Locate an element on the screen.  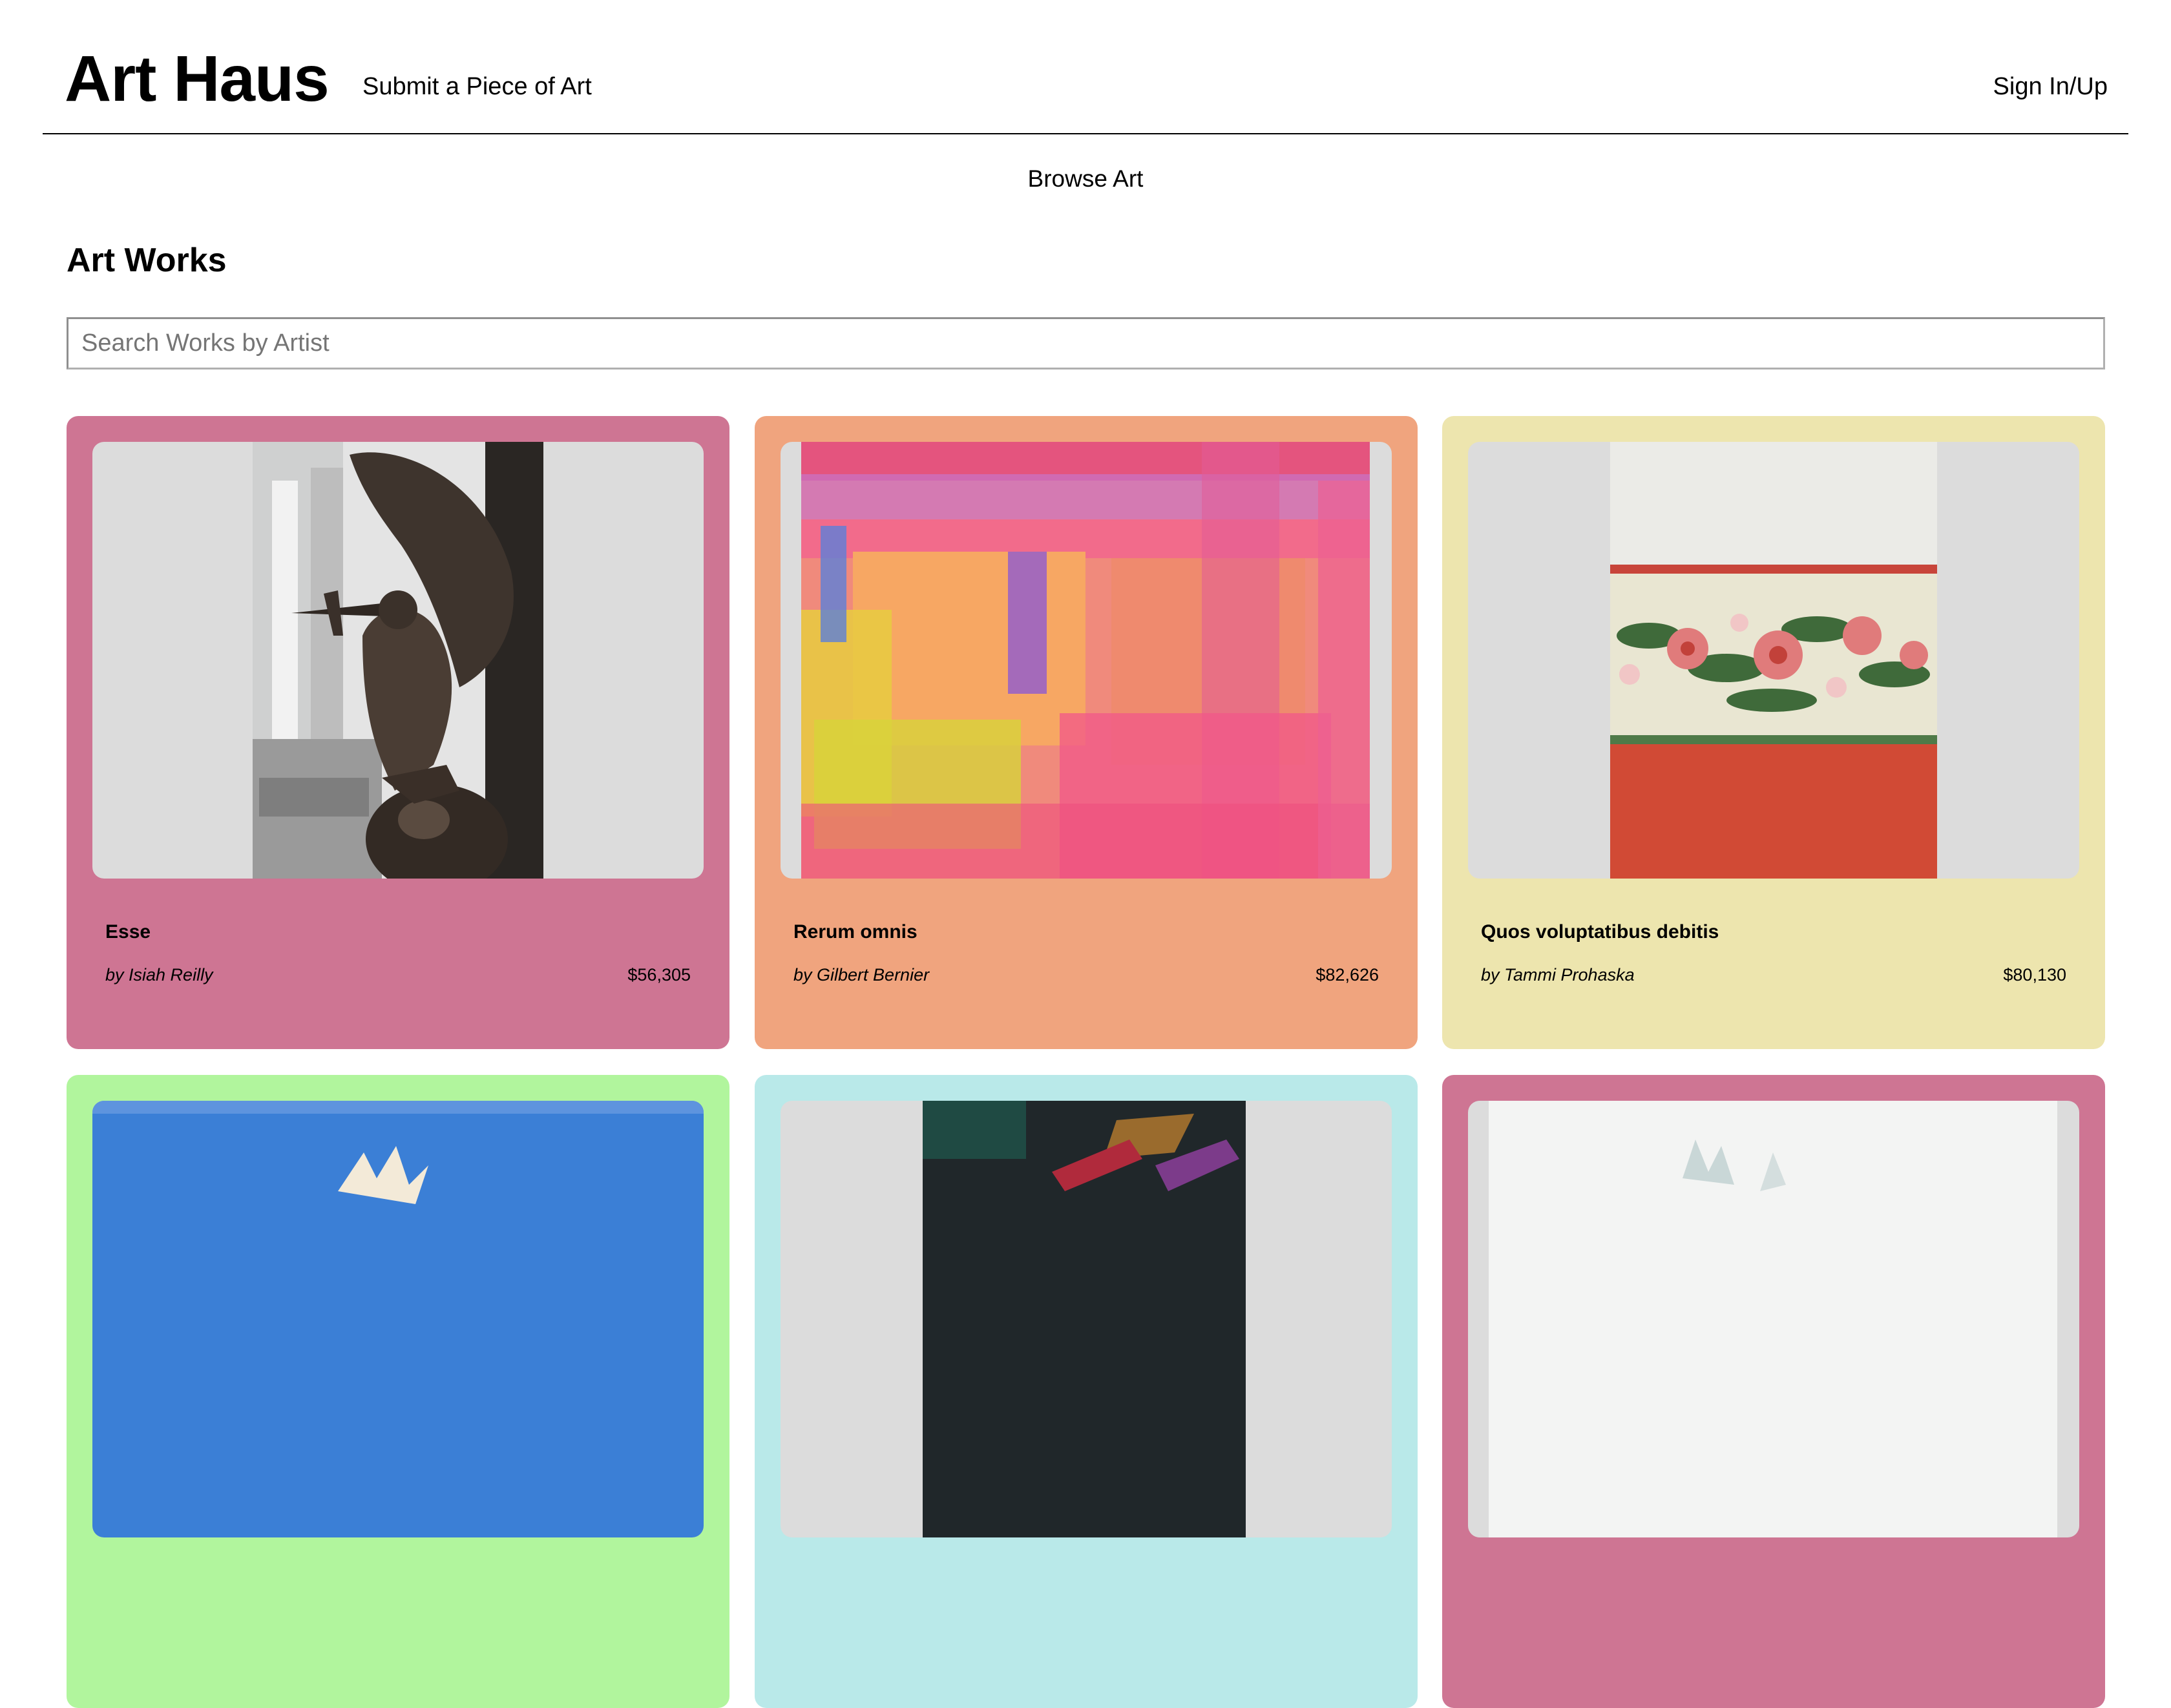
brand-logo: Art Haus is located at coordinates (198, 79).